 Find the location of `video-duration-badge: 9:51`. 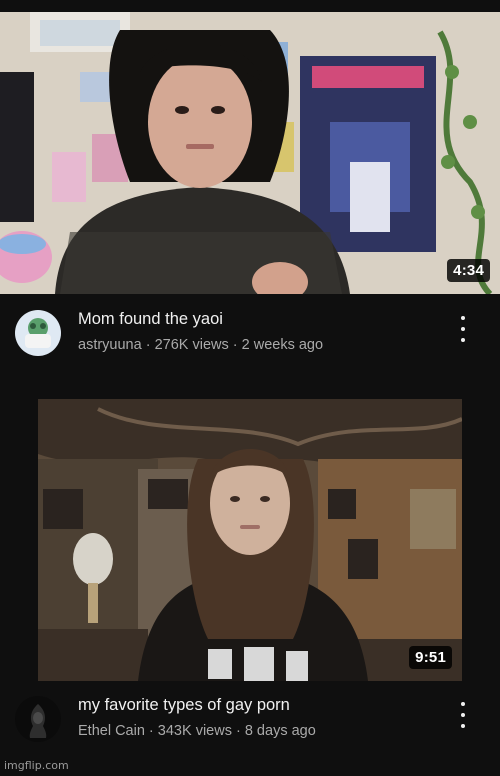

video-duration-badge: 9:51 is located at coordinates (430, 657).